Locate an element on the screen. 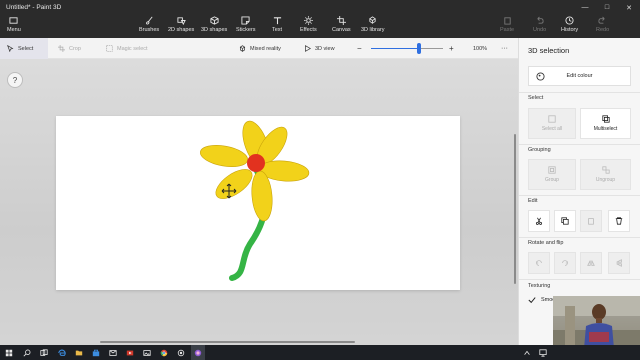 The width and height of the screenshot is (640, 360). media-icon is located at coordinates (130, 352).